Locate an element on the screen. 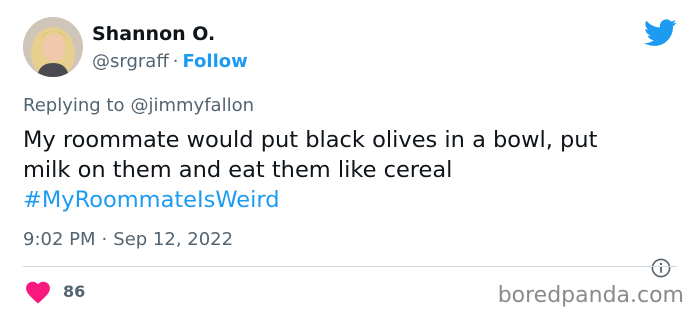  reply-mention-link: @jimmyfallon is located at coordinates (192, 105).